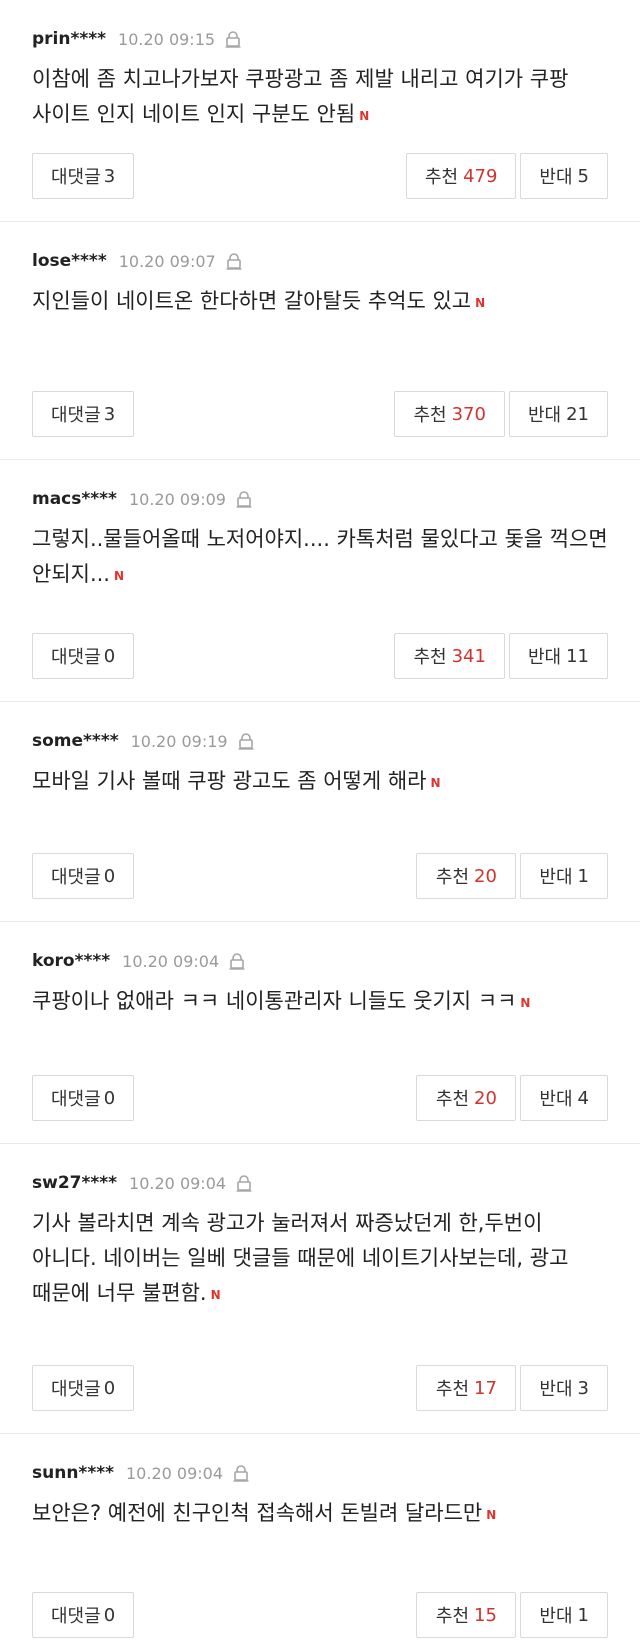 Image resolution: width=640 pixels, height=1642 pixels. I want to click on comment-username: macs****, so click(74, 499).